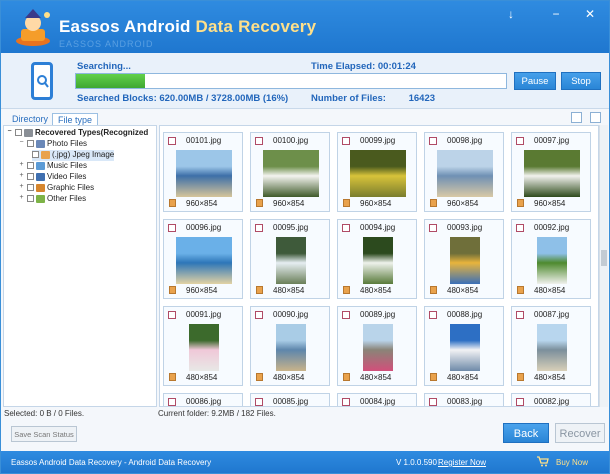 This screenshot has height=474, width=610. What do you see at coordinates (526, 433) in the screenshot?
I see `back-button: Back` at bounding box center [526, 433].